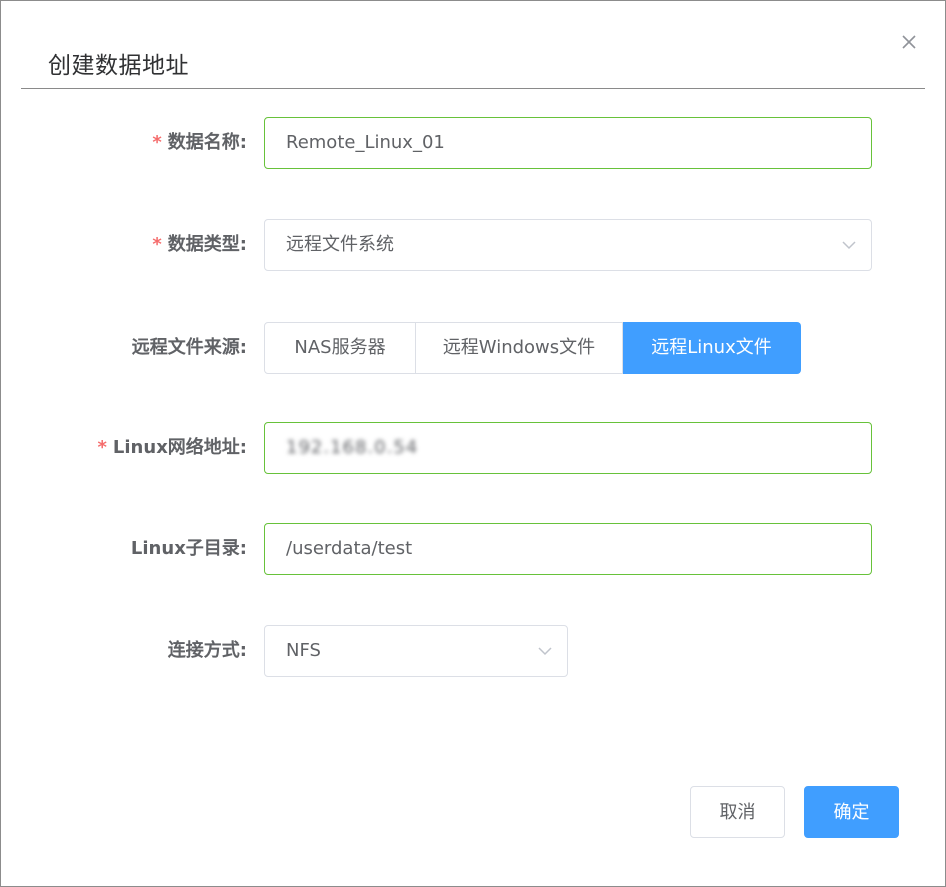 The height and width of the screenshot is (887, 946). I want to click on radio-nas-server: NAS服务器, so click(340, 348).